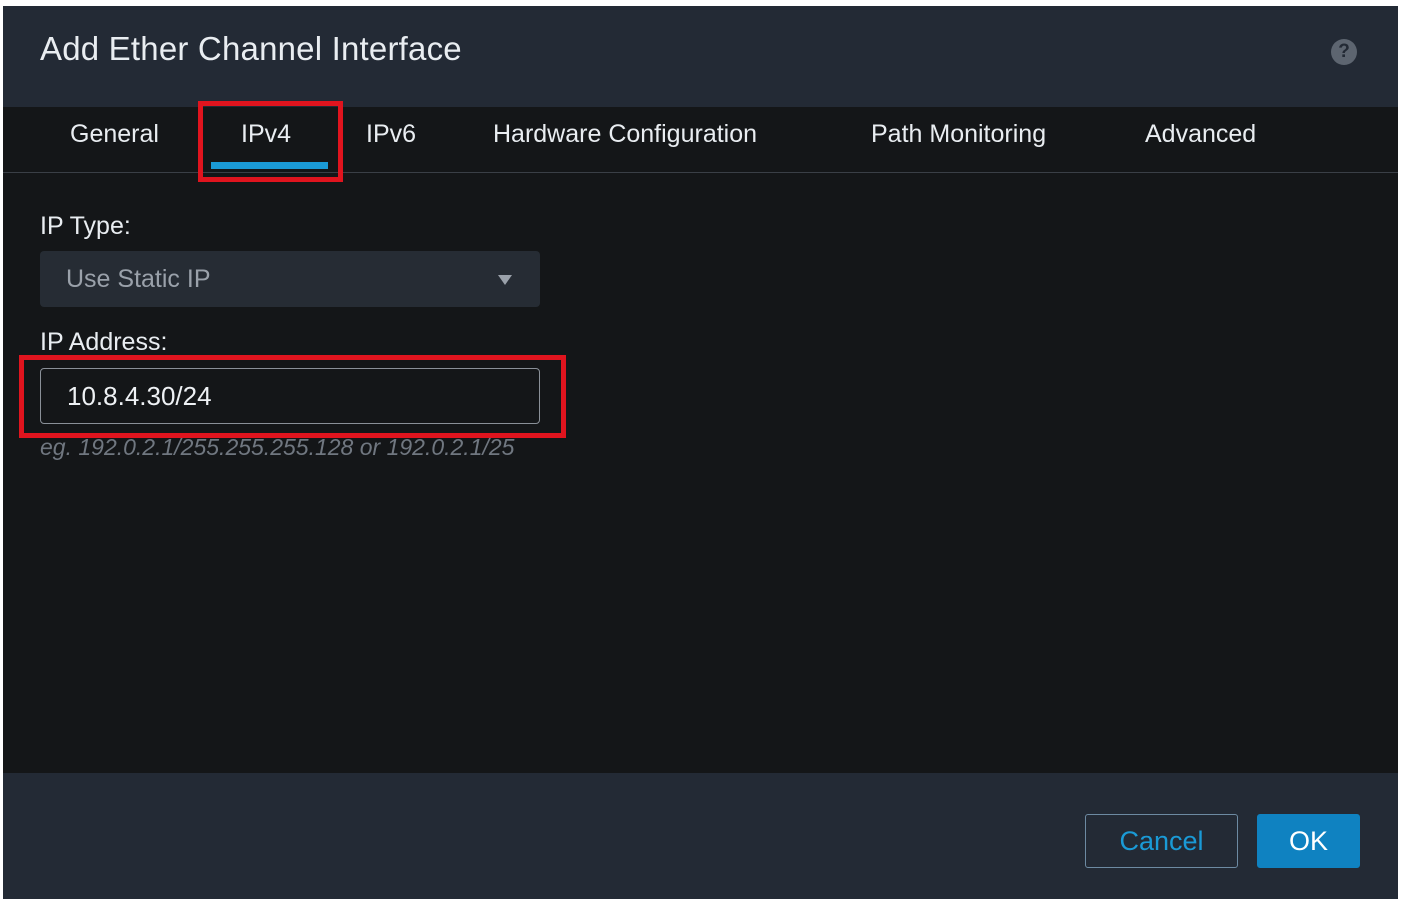 This screenshot has width=1402, height=899. What do you see at coordinates (251, 48) in the screenshot?
I see `dialog-title: Add Ether Channel Interface` at bounding box center [251, 48].